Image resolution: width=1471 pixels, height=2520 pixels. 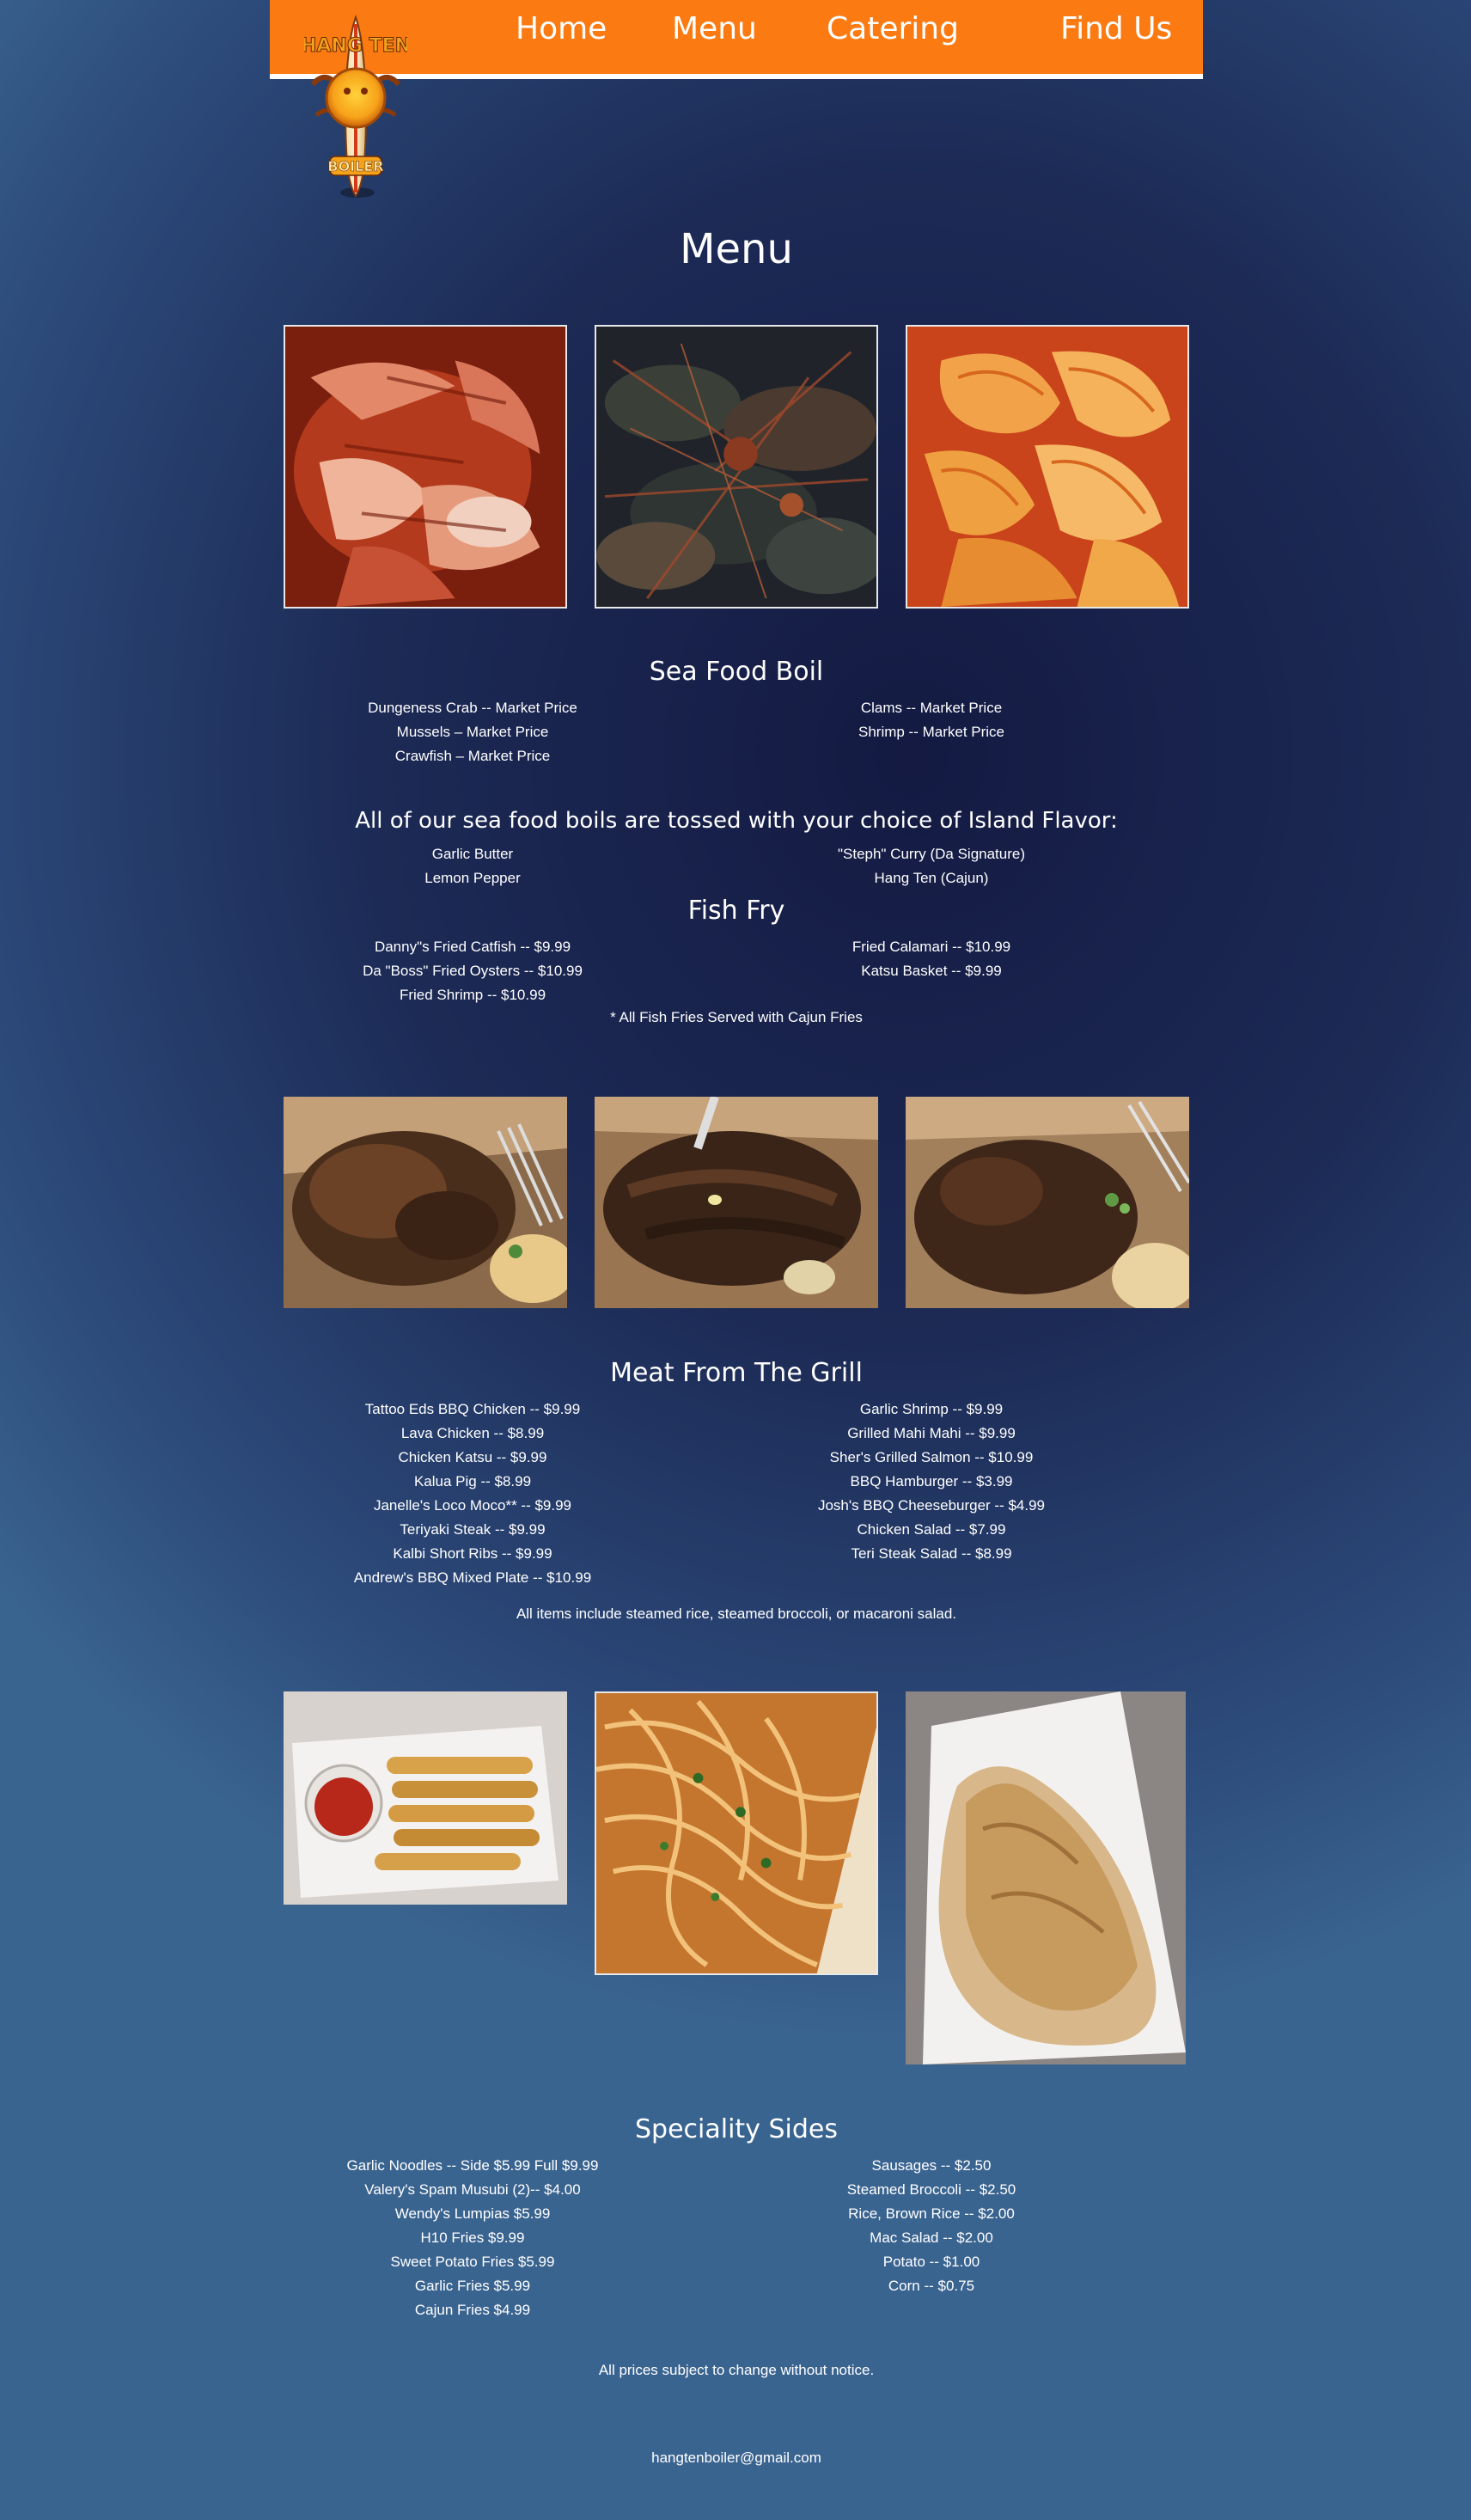 What do you see at coordinates (472, 1481) in the screenshot?
I see `list-item: Kalua Pig -- $8.99` at bounding box center [472, 1481].